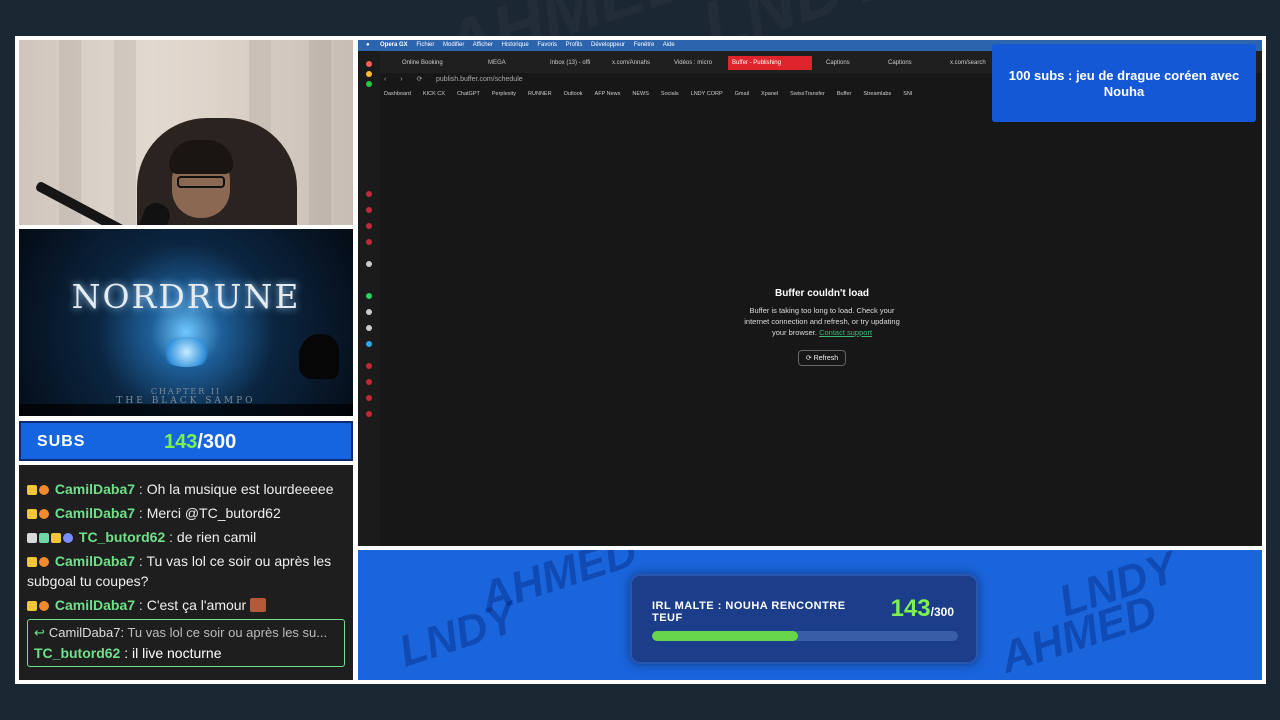 This screenshot has width=1280, height=720. What do you see at coordinates (483, 45) in the screenshot?
I see `menu-item: Afficher` at bounding box center [483, 45].